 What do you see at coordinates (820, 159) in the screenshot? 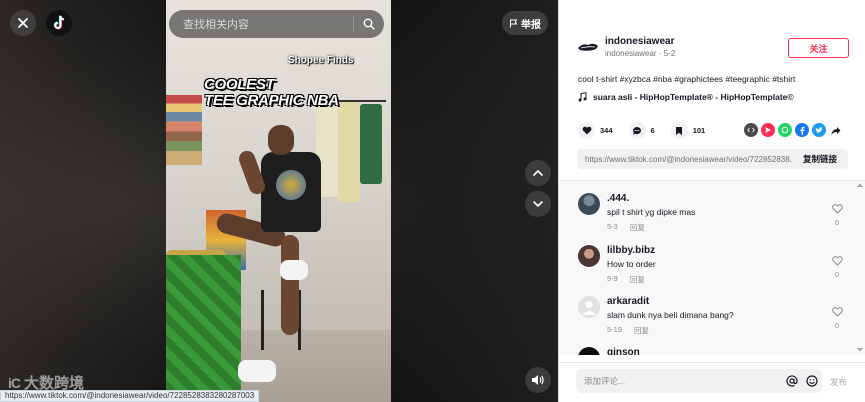
I see `copy-link-button: 复制链接` at bounding box center [820, 159].